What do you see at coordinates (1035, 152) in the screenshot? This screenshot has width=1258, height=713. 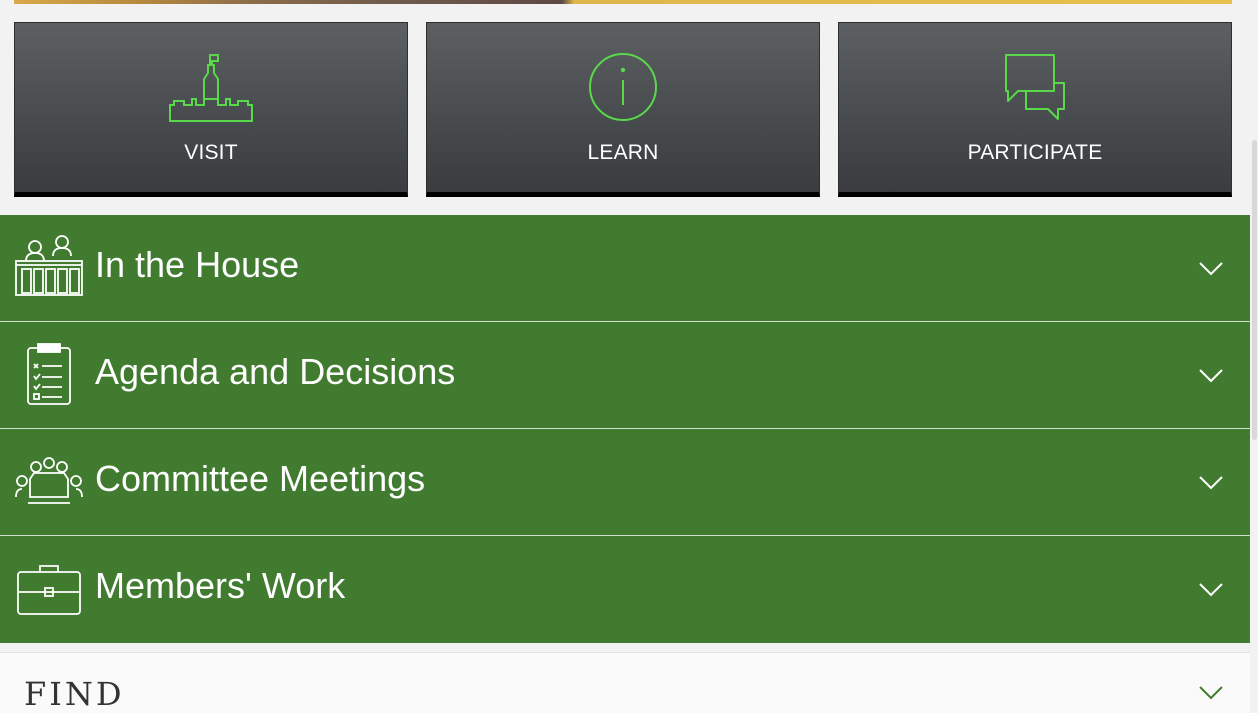 I see `participate-label: PARTICIPATE` at bounding box center [1035, 152].